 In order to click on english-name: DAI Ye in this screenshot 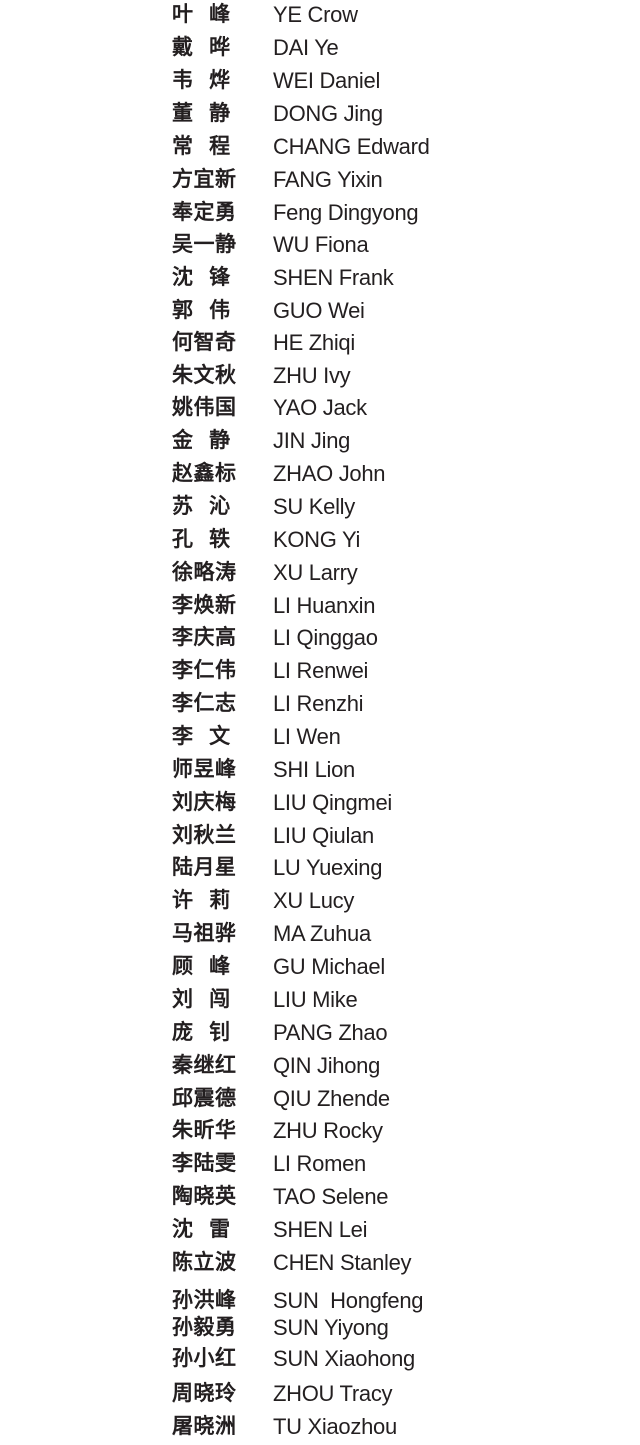, I will do `click(306, 47)`.